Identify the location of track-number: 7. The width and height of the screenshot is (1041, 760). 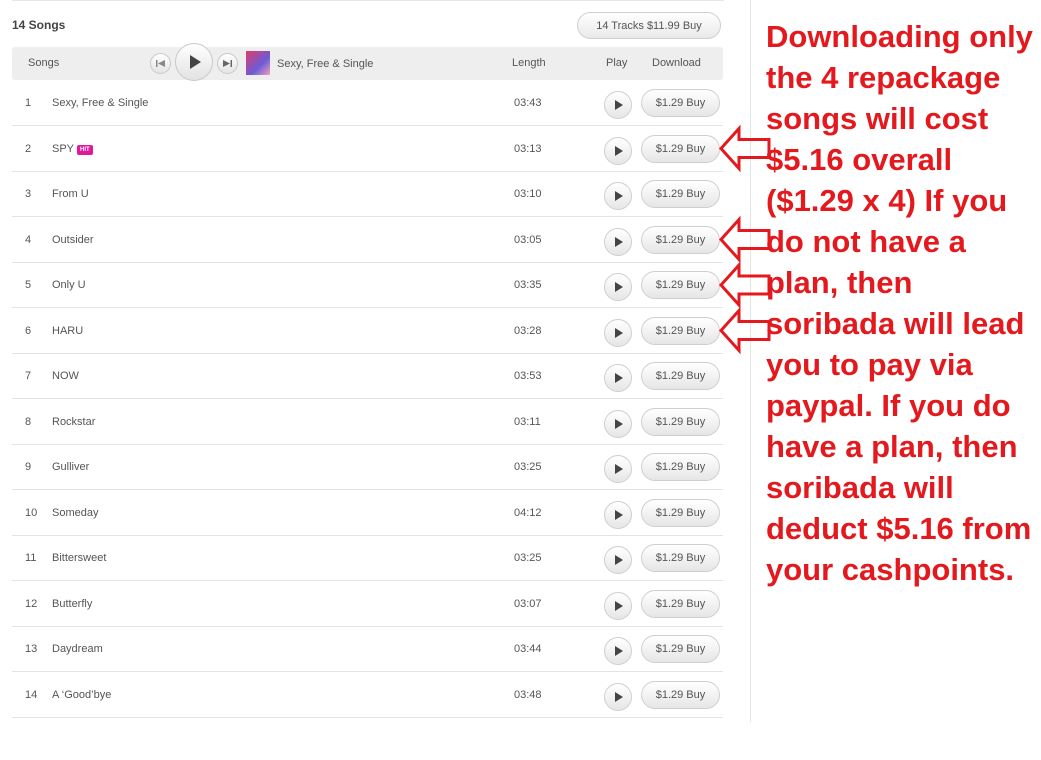
(28, 376).